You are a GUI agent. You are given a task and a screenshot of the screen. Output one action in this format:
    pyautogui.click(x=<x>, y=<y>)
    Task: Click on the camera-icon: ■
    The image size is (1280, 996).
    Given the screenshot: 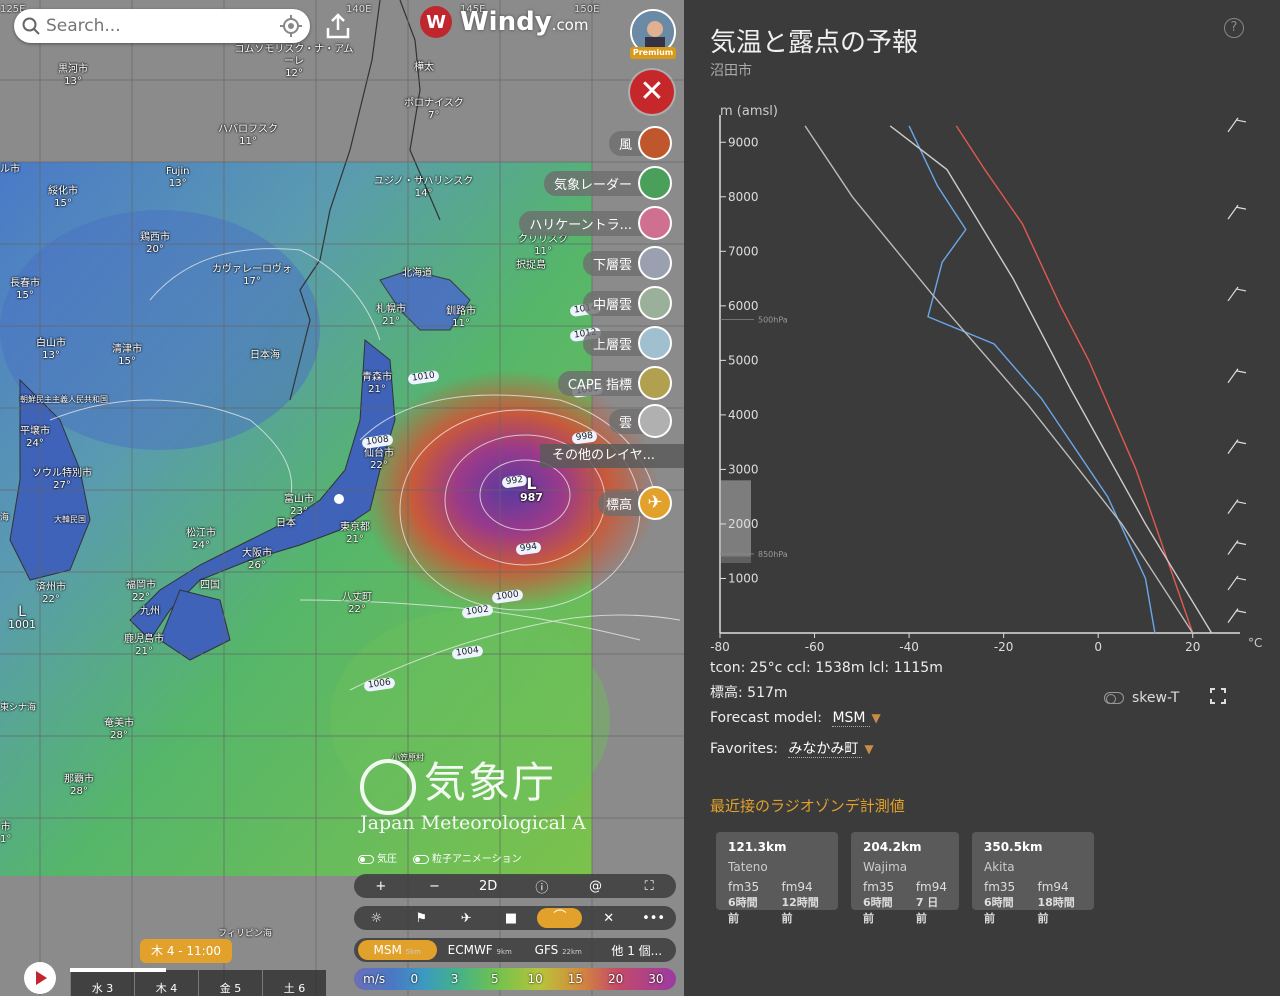 What is the action you would take?
    pyautogui.click(x=511, y=918)
    